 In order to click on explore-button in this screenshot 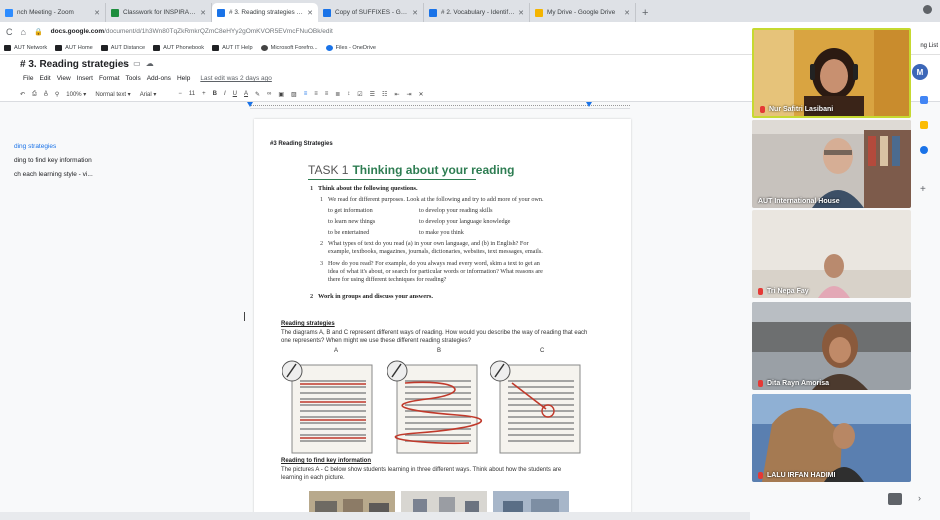, I will do `click(895, 499)`.